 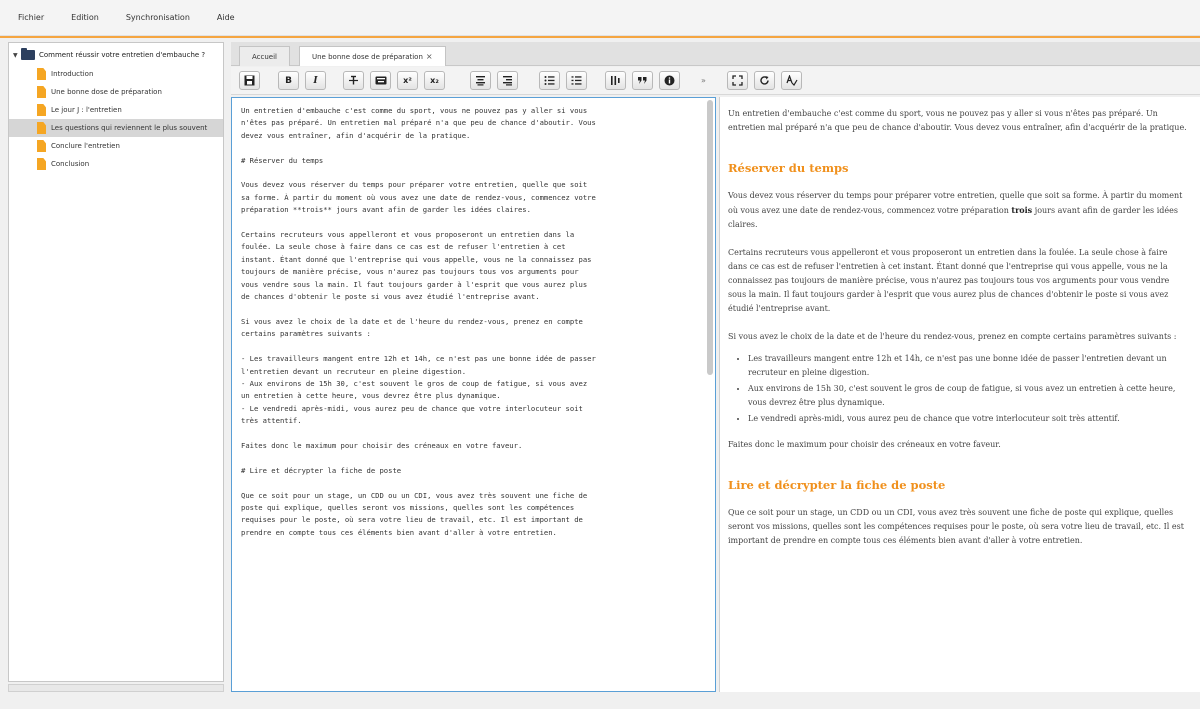 I want to click on spellcheck-button, so click(x=791, y=80).